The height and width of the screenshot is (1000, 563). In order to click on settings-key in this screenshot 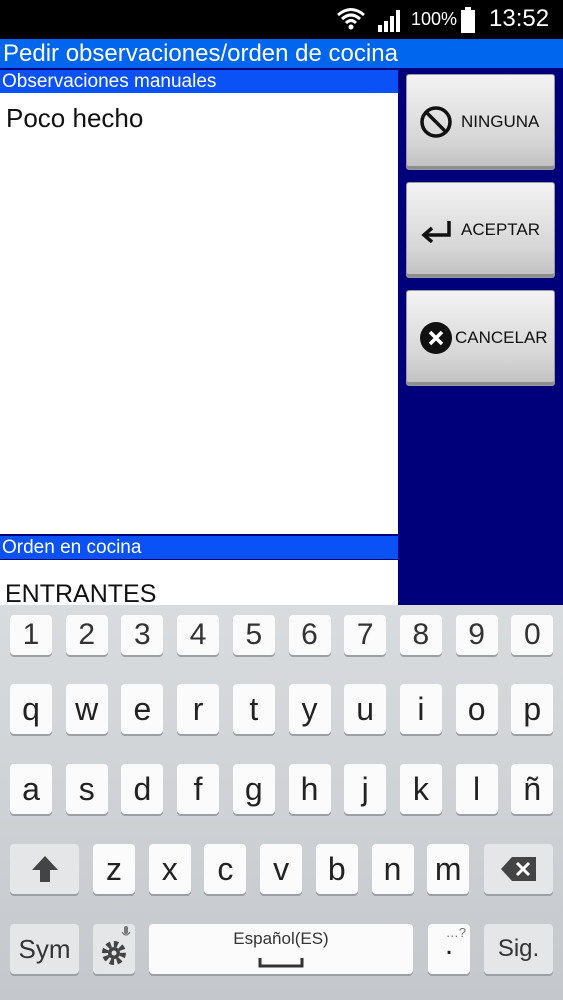, I will do `click(114, 949)`.